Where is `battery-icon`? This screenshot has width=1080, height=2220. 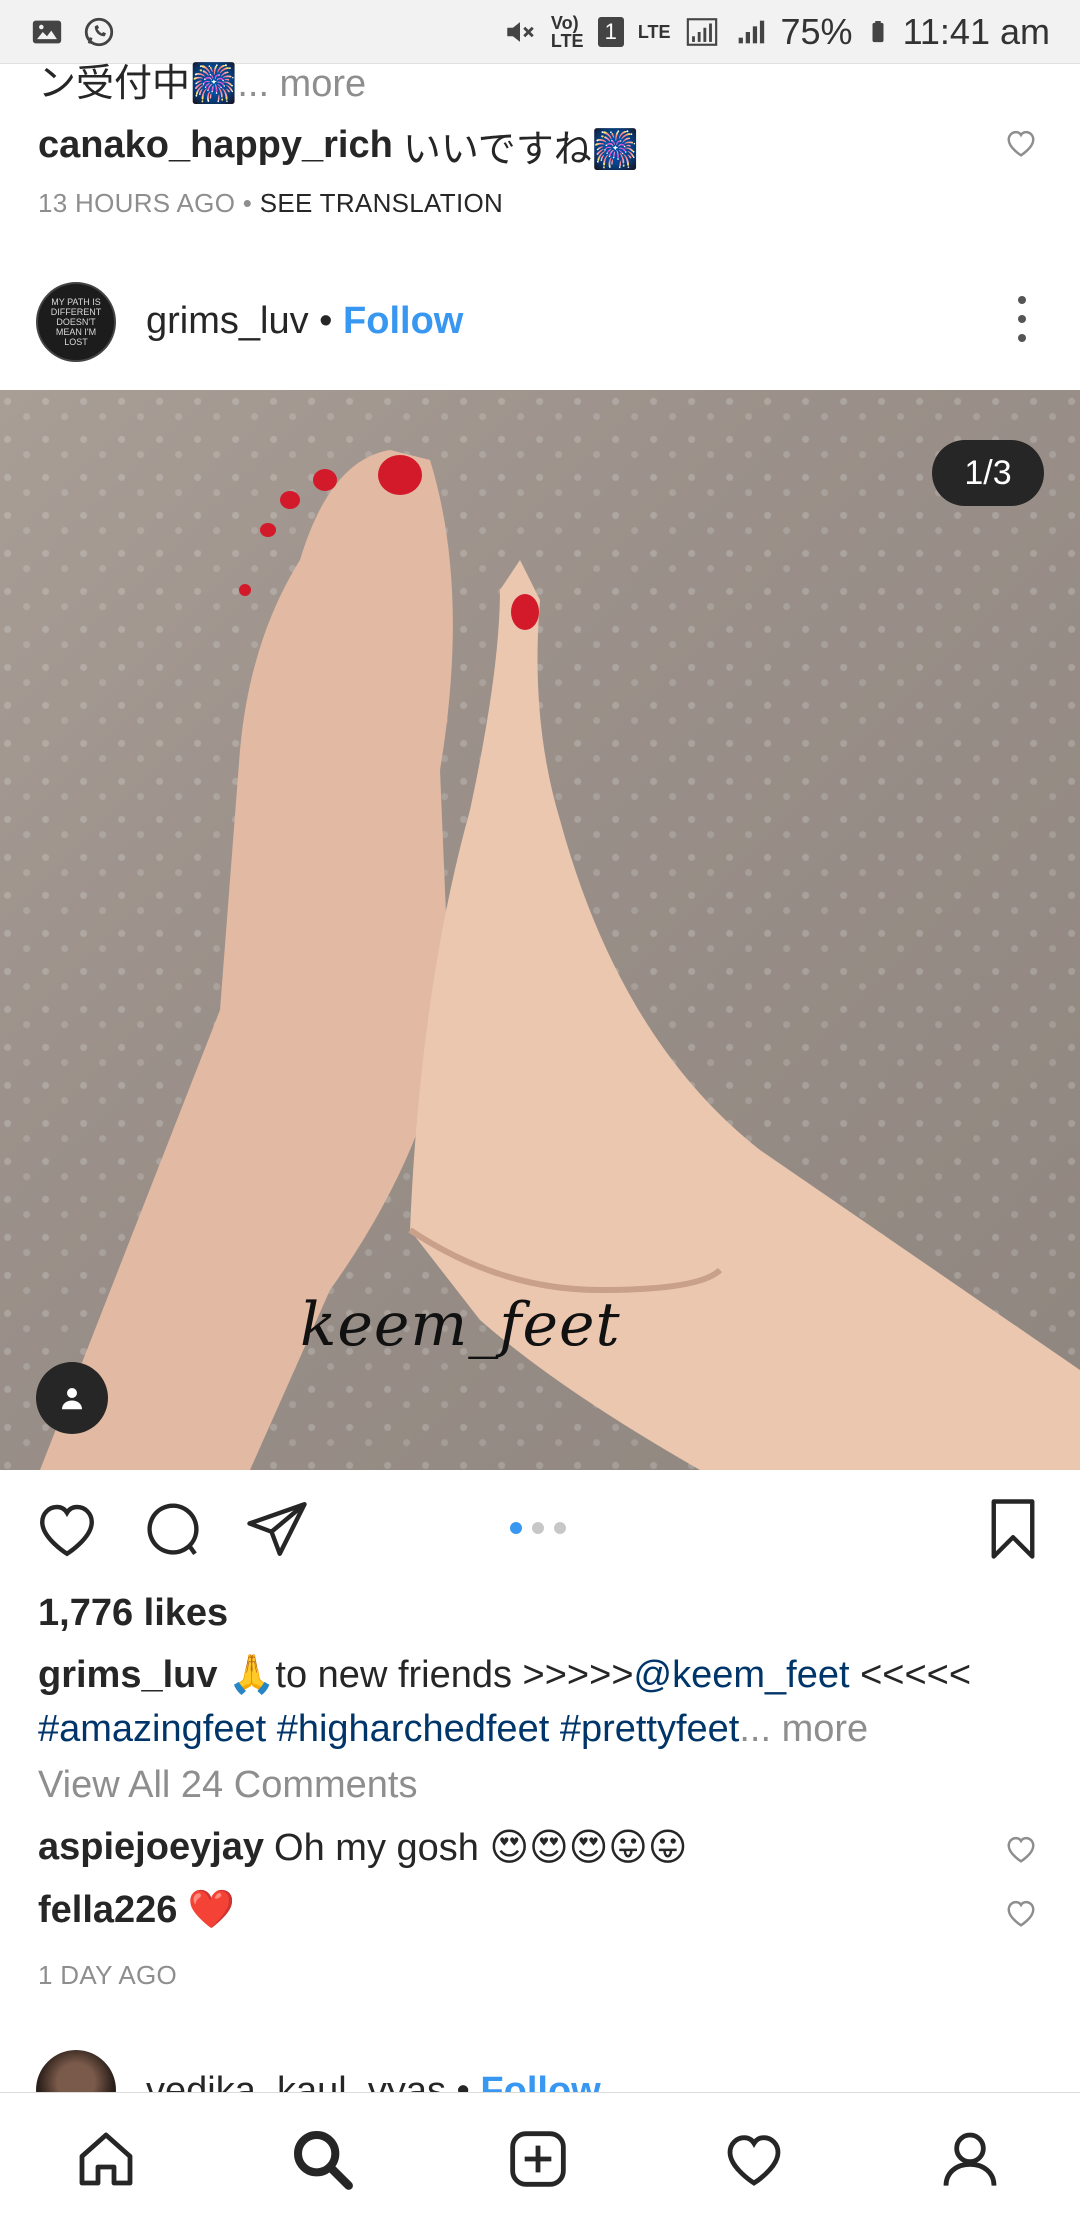 battery-icon is located at coordinates (878, 31).